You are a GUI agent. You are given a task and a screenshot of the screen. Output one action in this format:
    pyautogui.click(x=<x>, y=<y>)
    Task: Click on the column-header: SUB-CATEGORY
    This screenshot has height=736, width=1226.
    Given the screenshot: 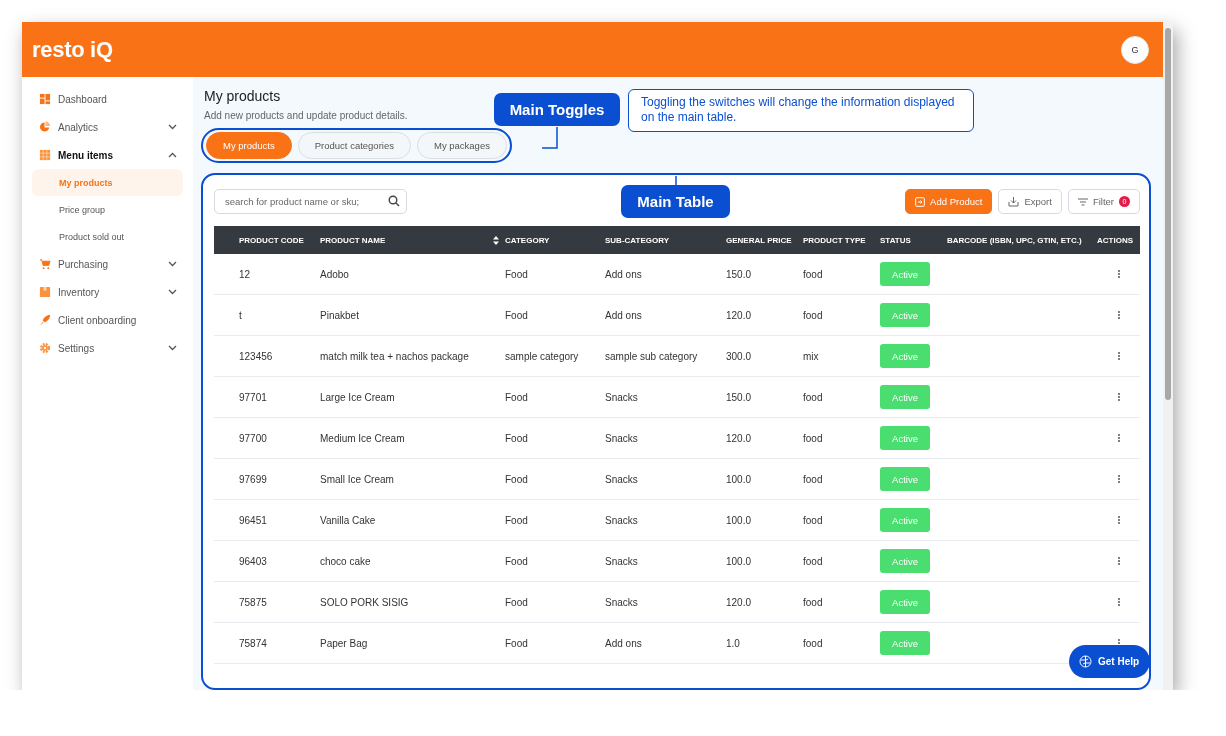 What is the action you would take?
    pyautogui.click(x=637, y=240)
    